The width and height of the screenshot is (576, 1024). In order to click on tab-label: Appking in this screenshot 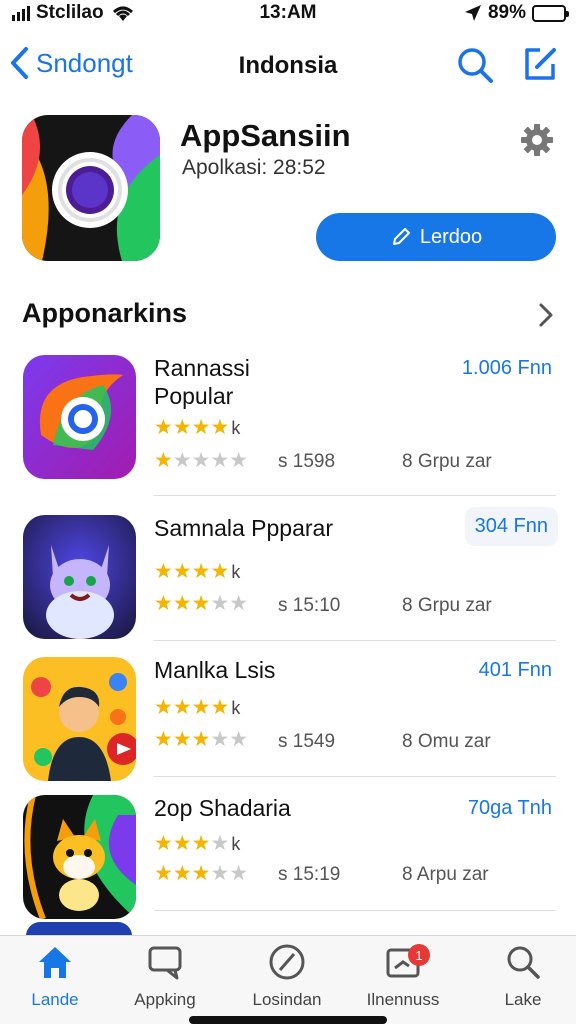, I will do `click(165, 999)`.